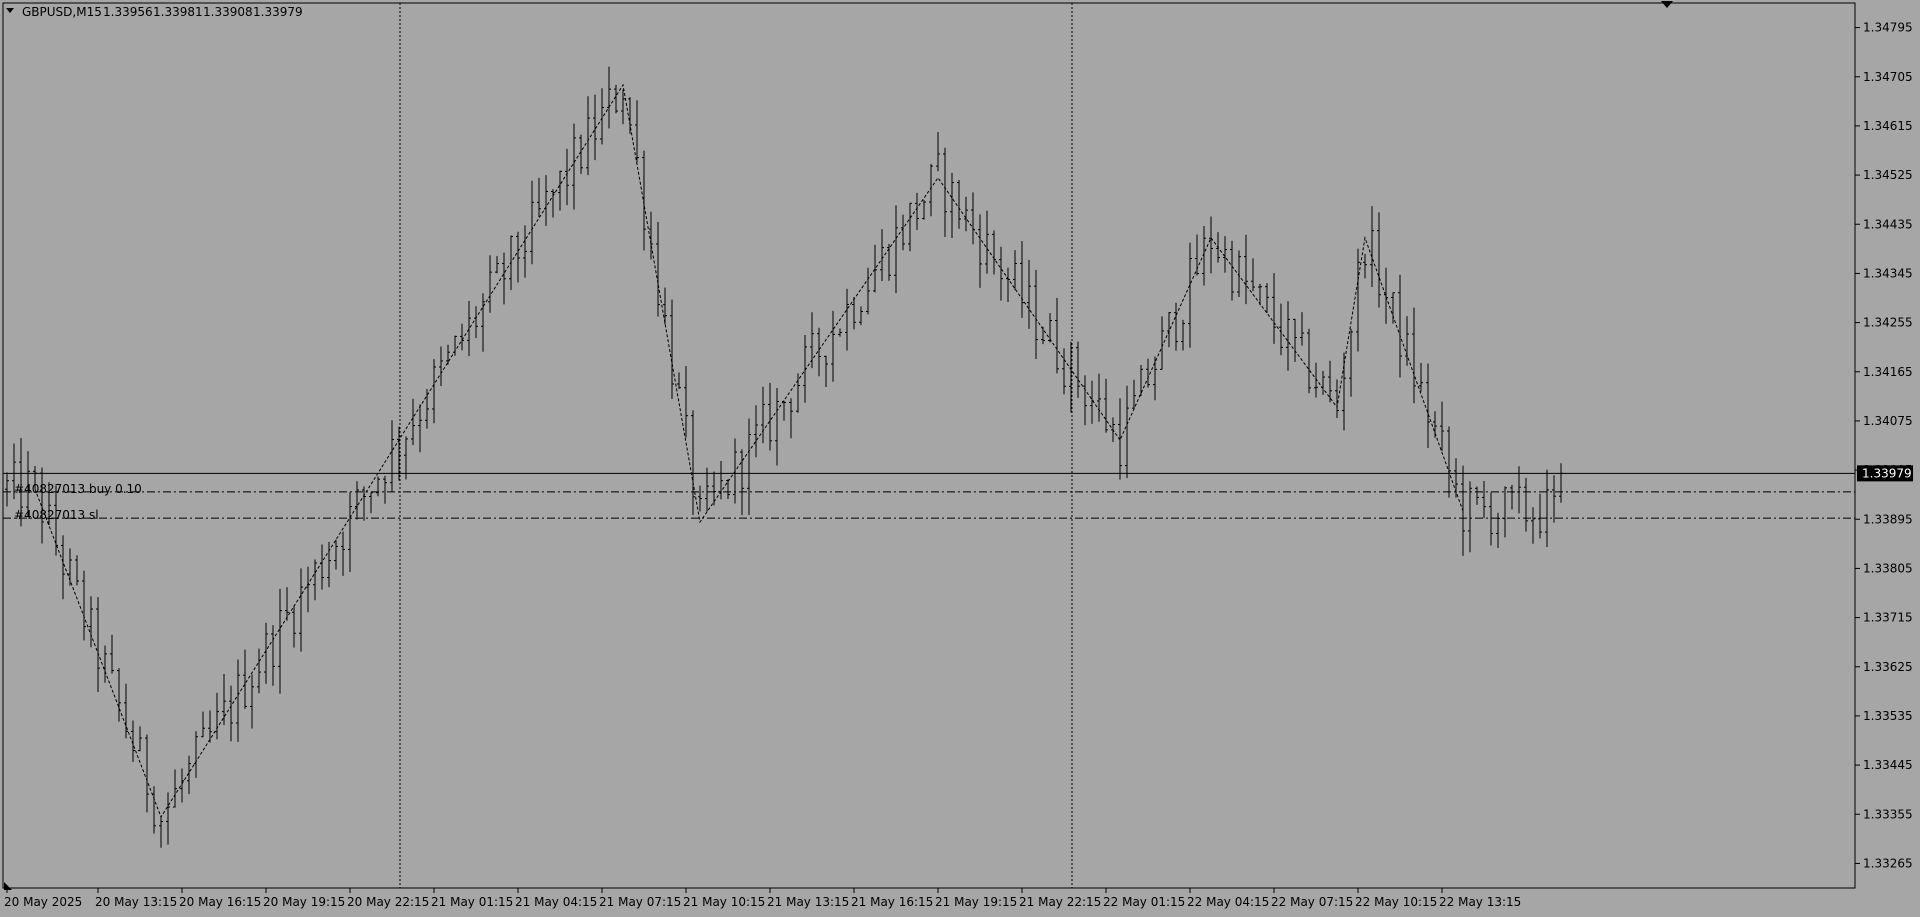  I want to click on current-price-tag: 1.33979, so click(1885, 473).